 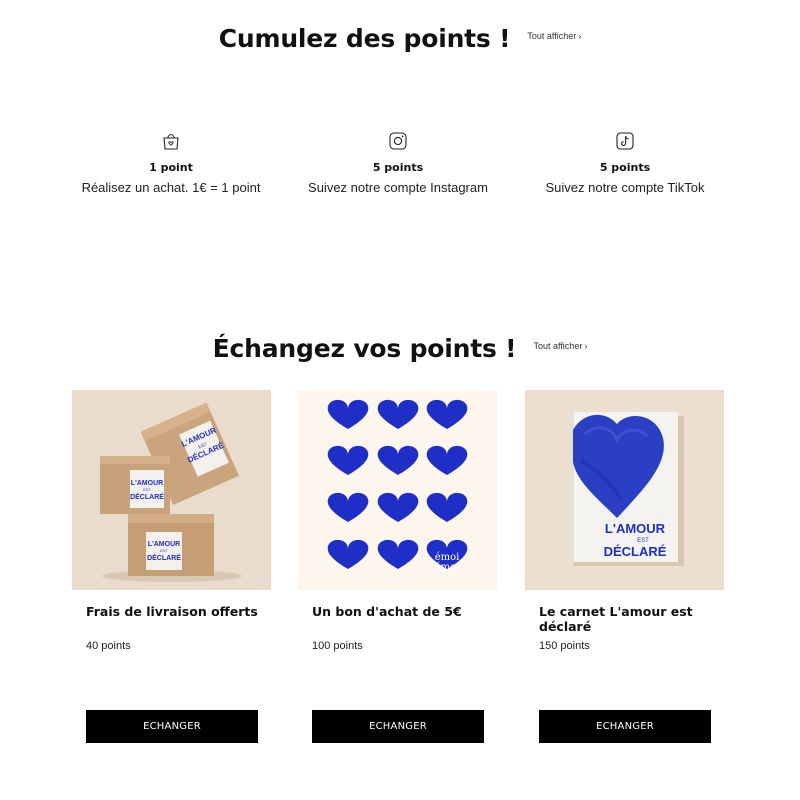 What do you see at coordinates (337, 646) in the screenshot?
I see `reward-points: 100 points` at bounding box center [337, 646].